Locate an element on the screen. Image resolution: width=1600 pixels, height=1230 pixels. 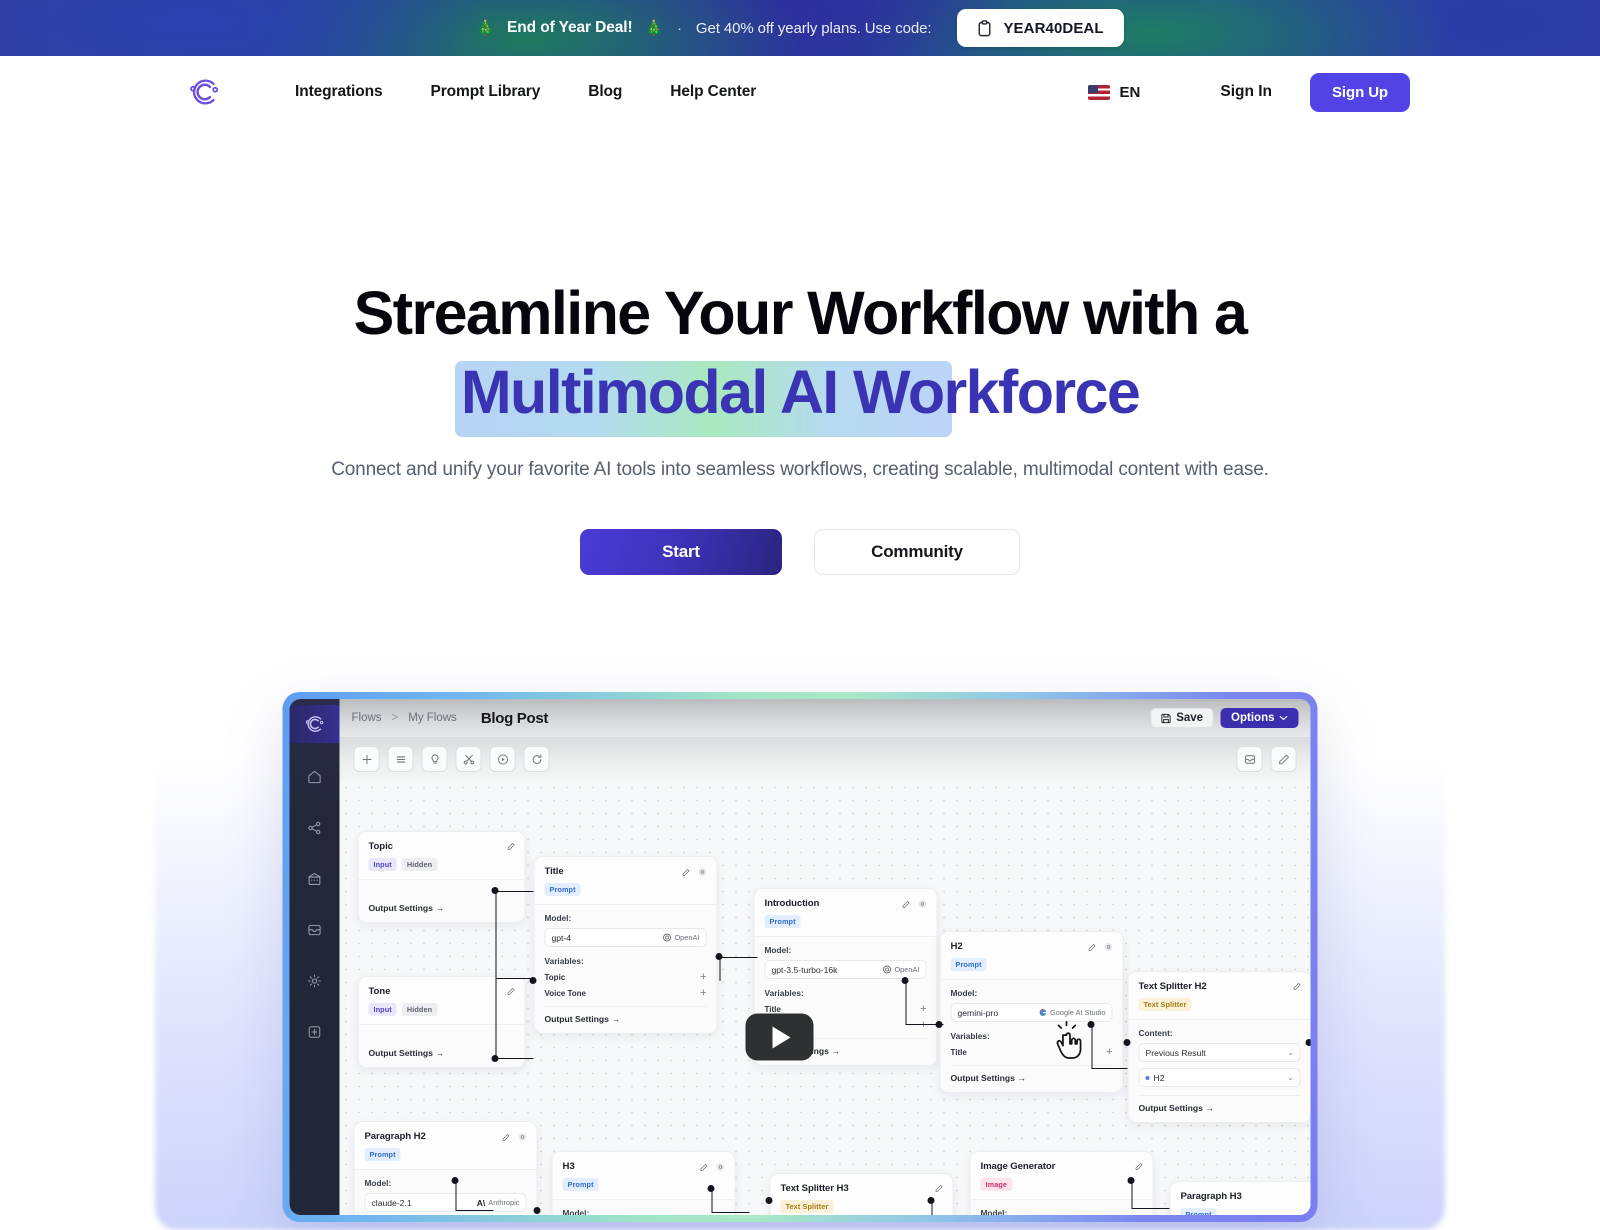
app-toolbar is located at coordinates (825, 759).